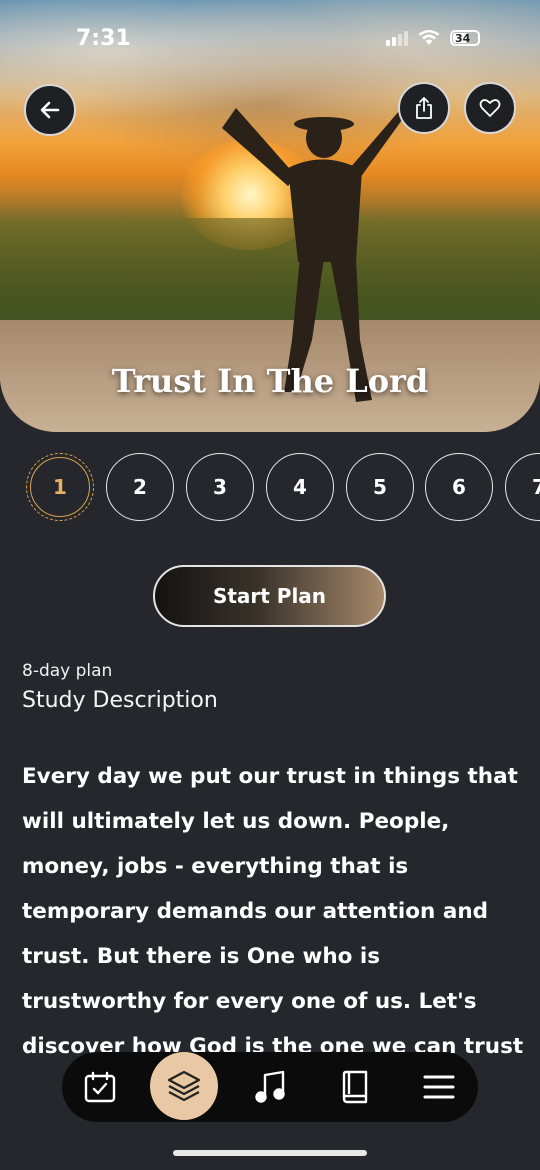  Describe the element at coordinates (140, 487) in the screenshot. I see `day-button-2: 2` at that location.